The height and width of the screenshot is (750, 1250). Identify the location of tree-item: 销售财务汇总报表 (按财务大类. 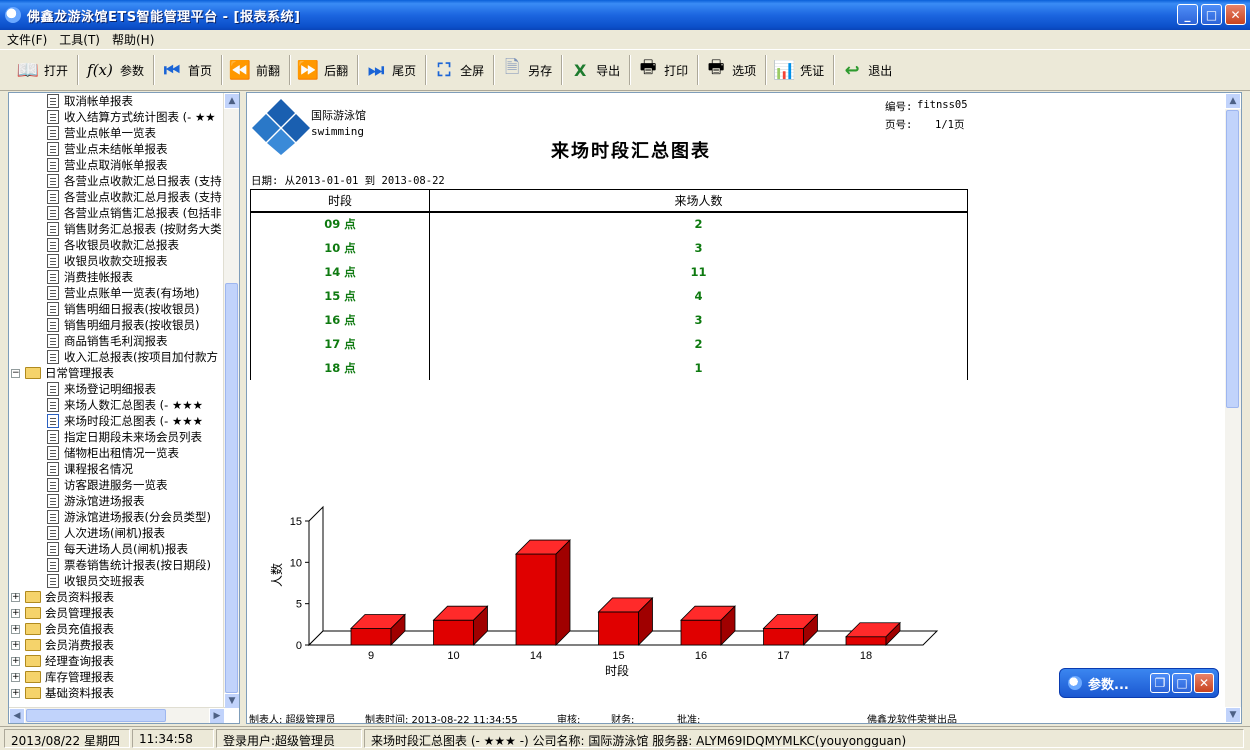
(134, 229).